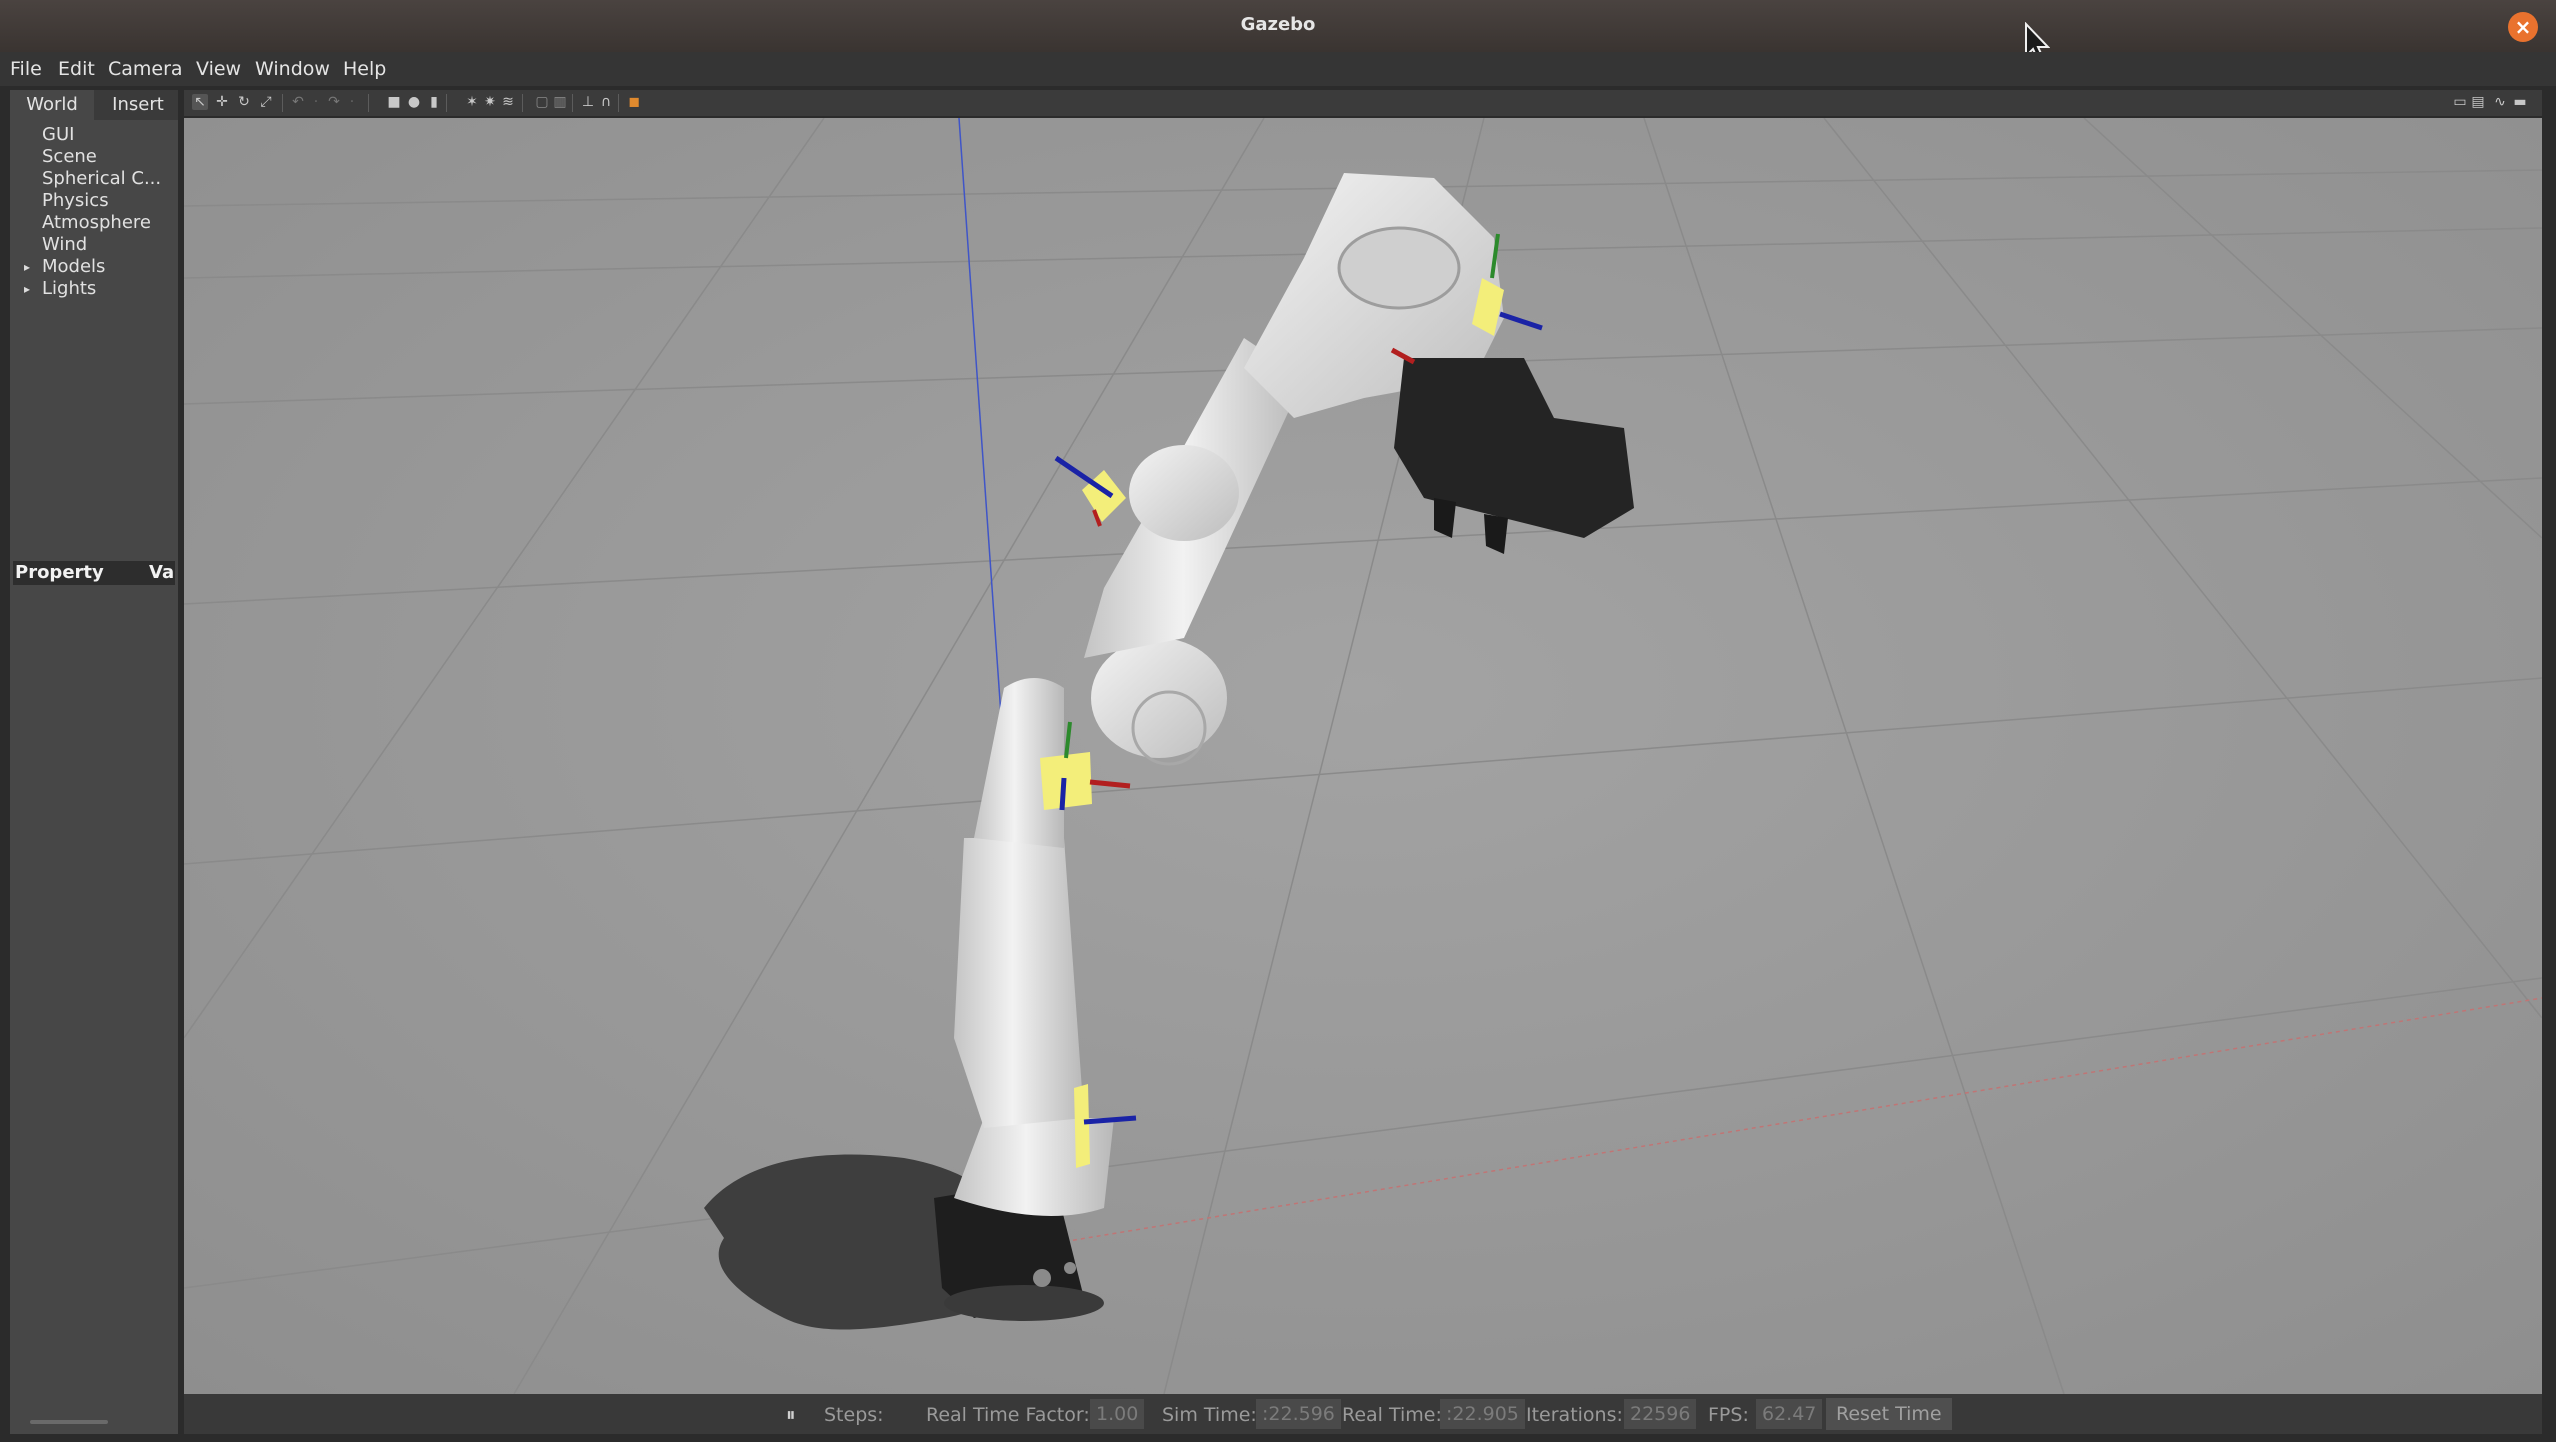 This screenshot has width=2556, height=1442. Describe the element at coordinates (222, 102) in the screenshot. I see `translate-icon: ✛` at that location.